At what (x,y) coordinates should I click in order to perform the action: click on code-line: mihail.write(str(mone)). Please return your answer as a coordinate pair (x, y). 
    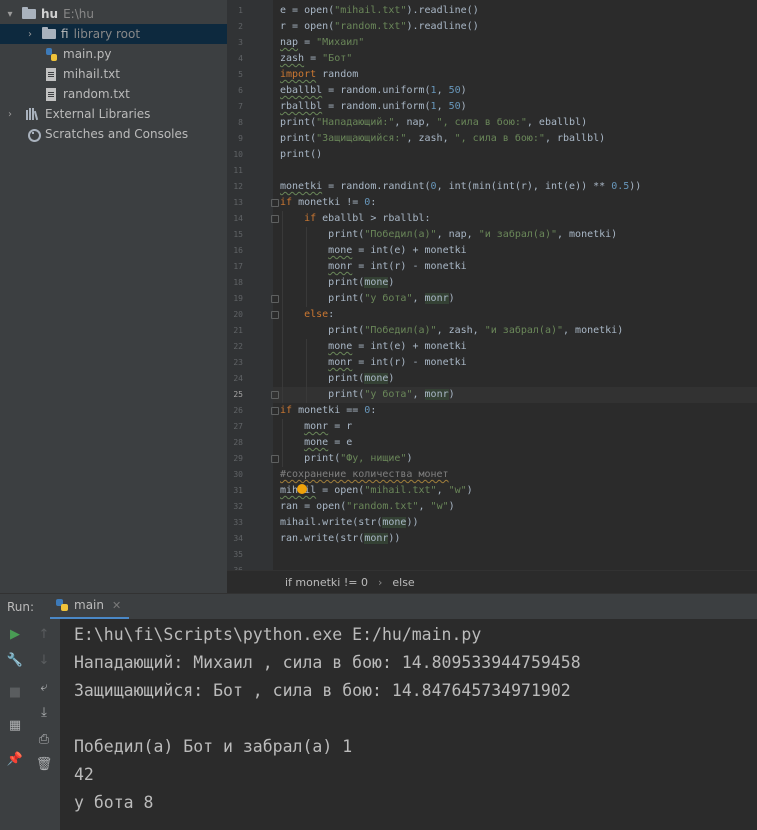
    Looking at the image, I should click on (349, 523).